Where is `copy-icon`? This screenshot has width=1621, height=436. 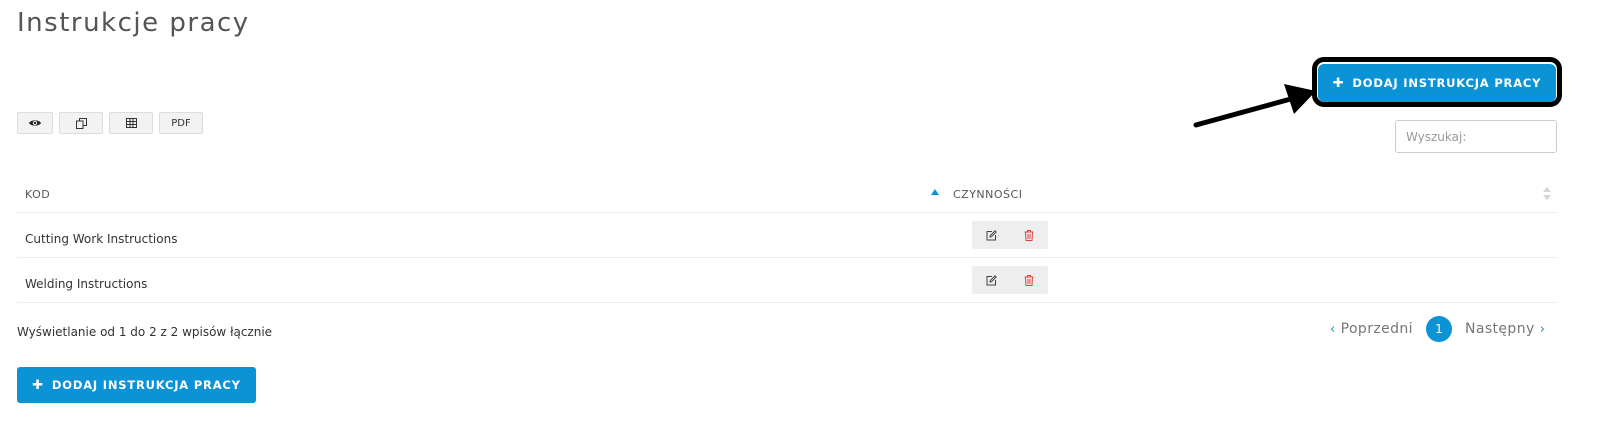
copy-icon is located at coordinates (81, 123).